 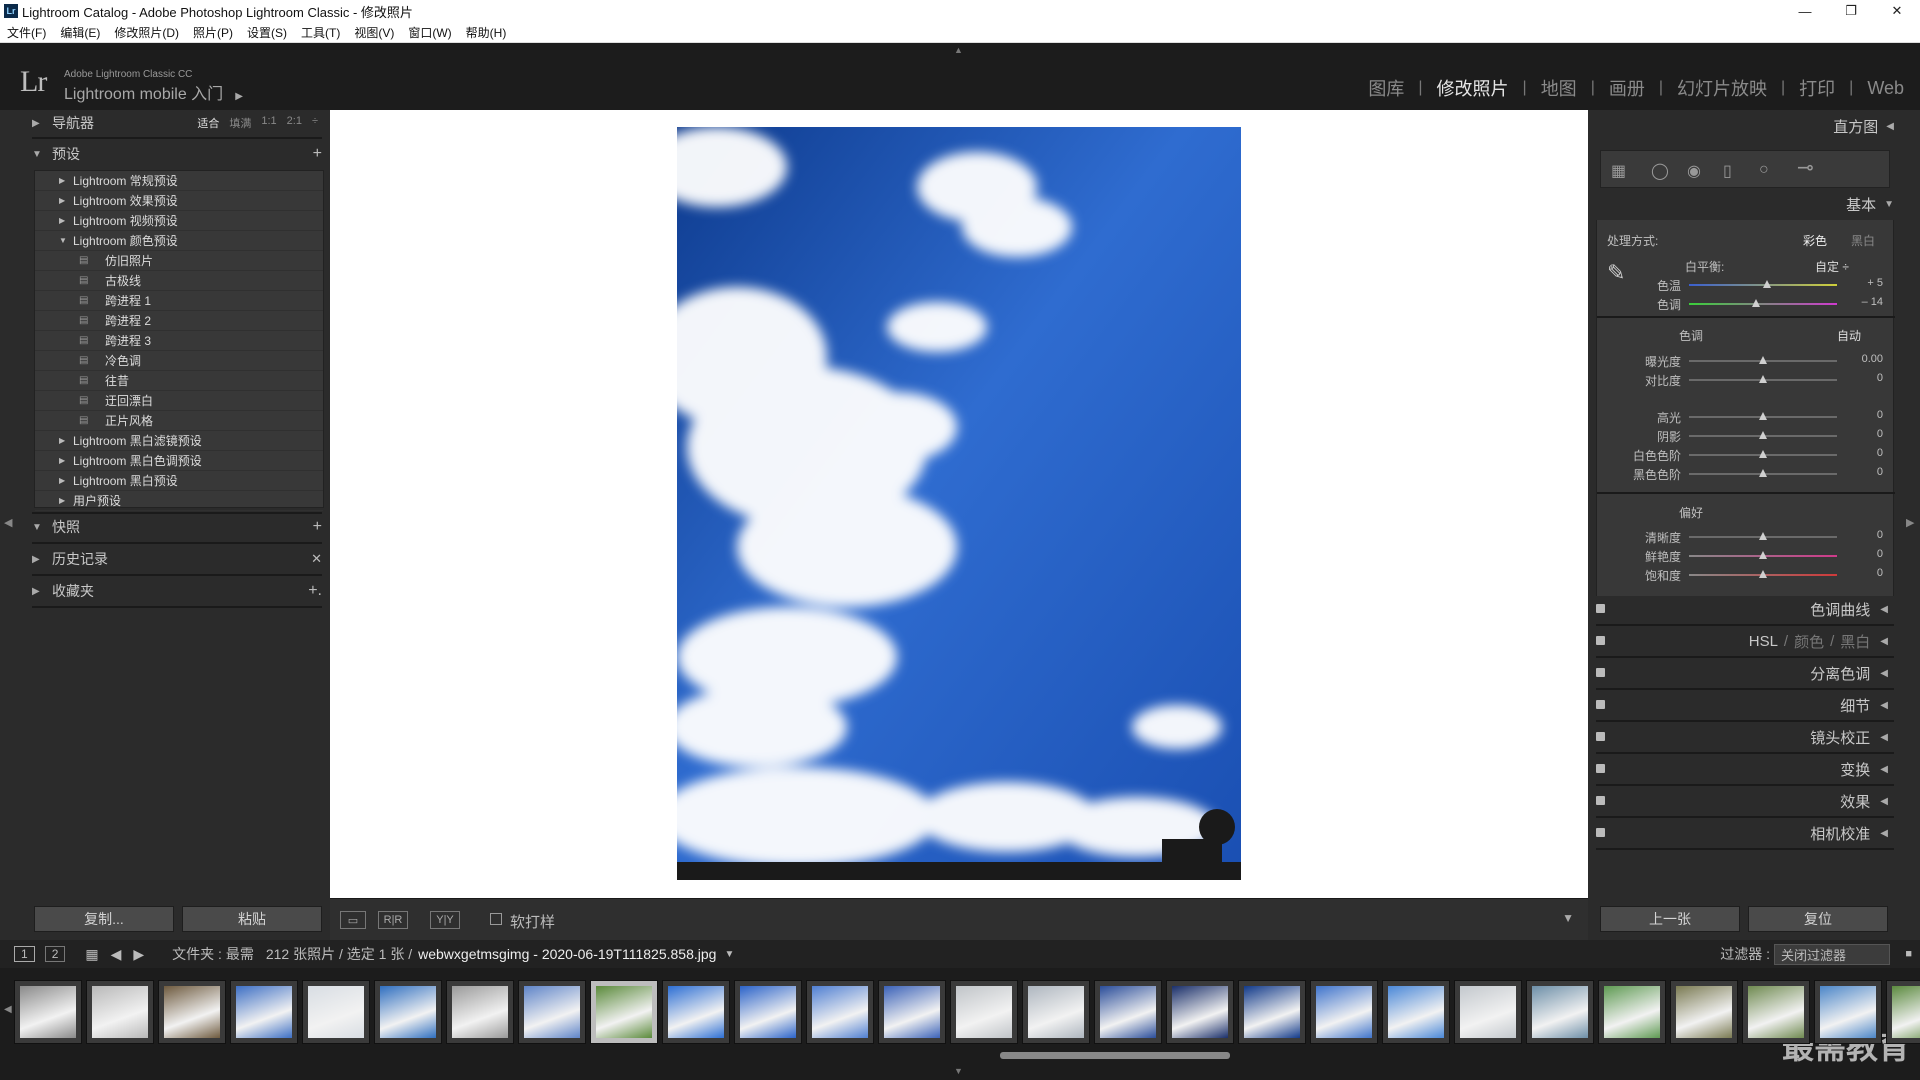 What do you see at coordinates (317, 527) in the screenshot?
I see `add-snapshot-button: +` at bounding box center [317, 527].